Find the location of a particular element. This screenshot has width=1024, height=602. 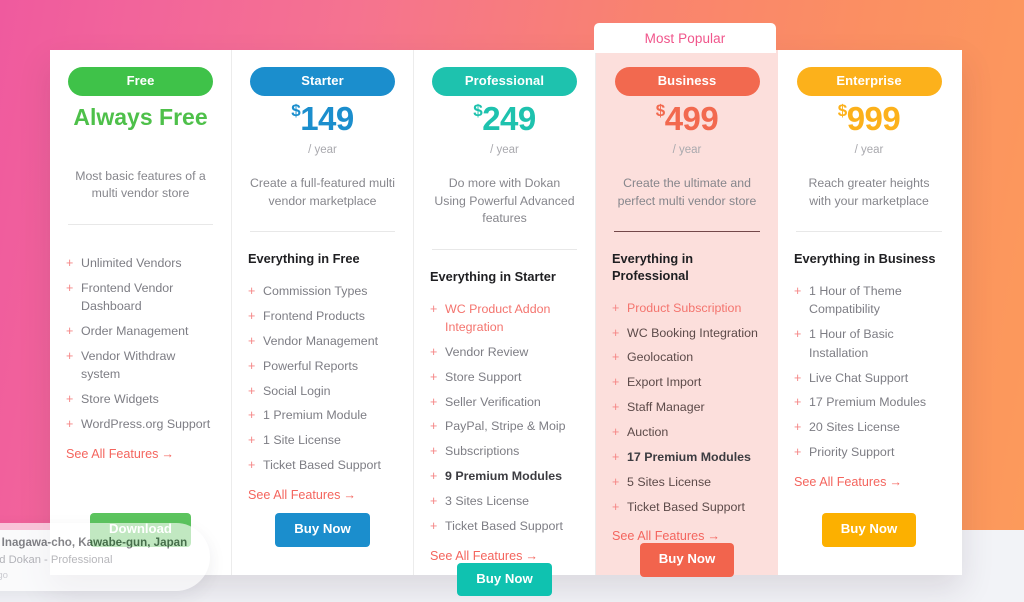

feature-item: + Store Widgets is located at coordinates (140, 399).